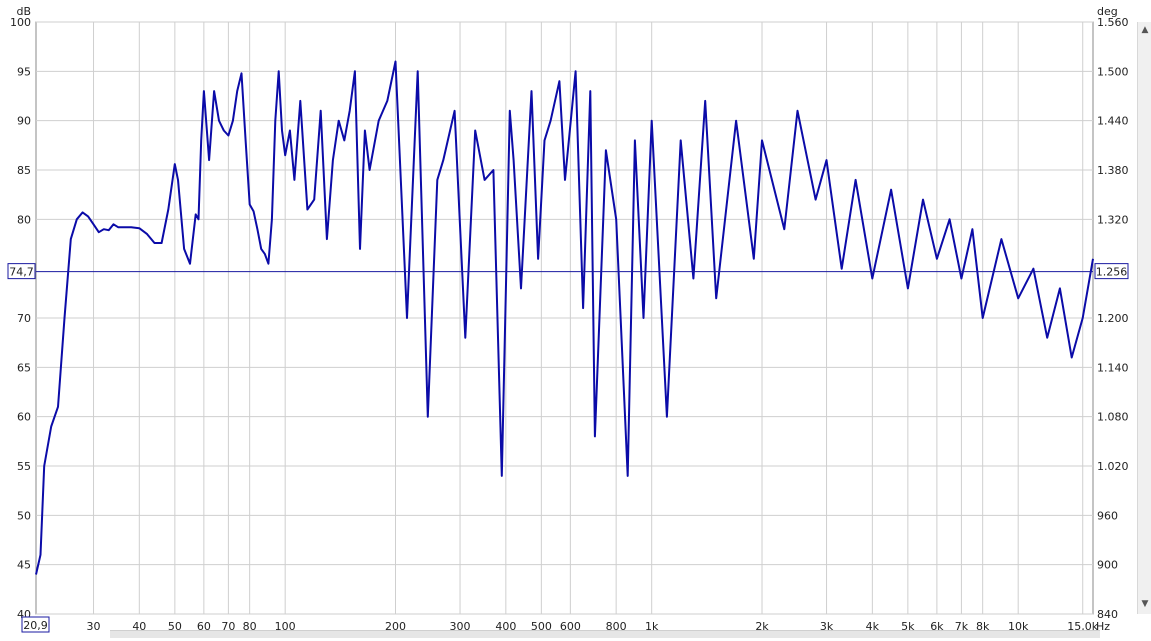  What do you see at coordinates (23, 11) in the screenshot?
I see `y-axis-label: dB` at bounding box center [23, 11].